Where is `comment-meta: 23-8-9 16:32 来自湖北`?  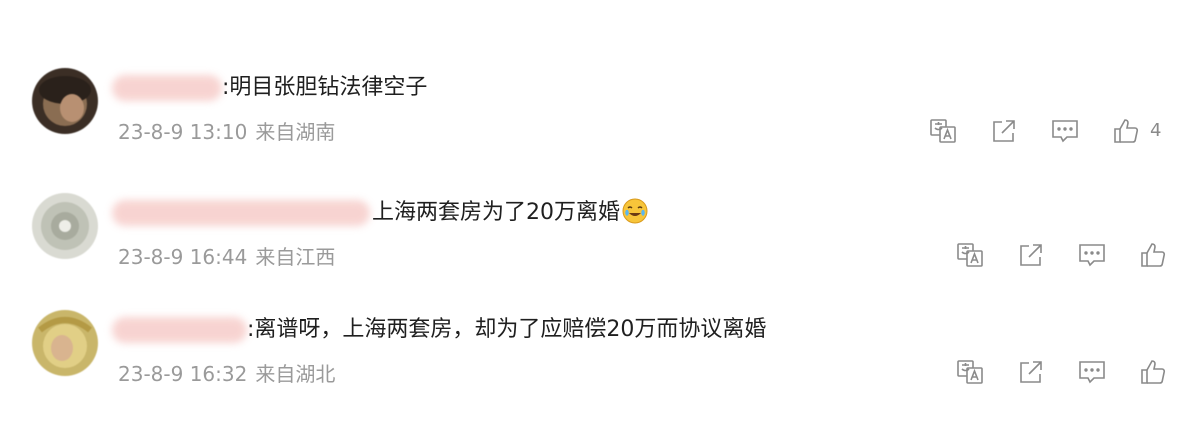
comment-meta: 23-8-9 16:32 来自湖北 is located at coordinates (226, 374).